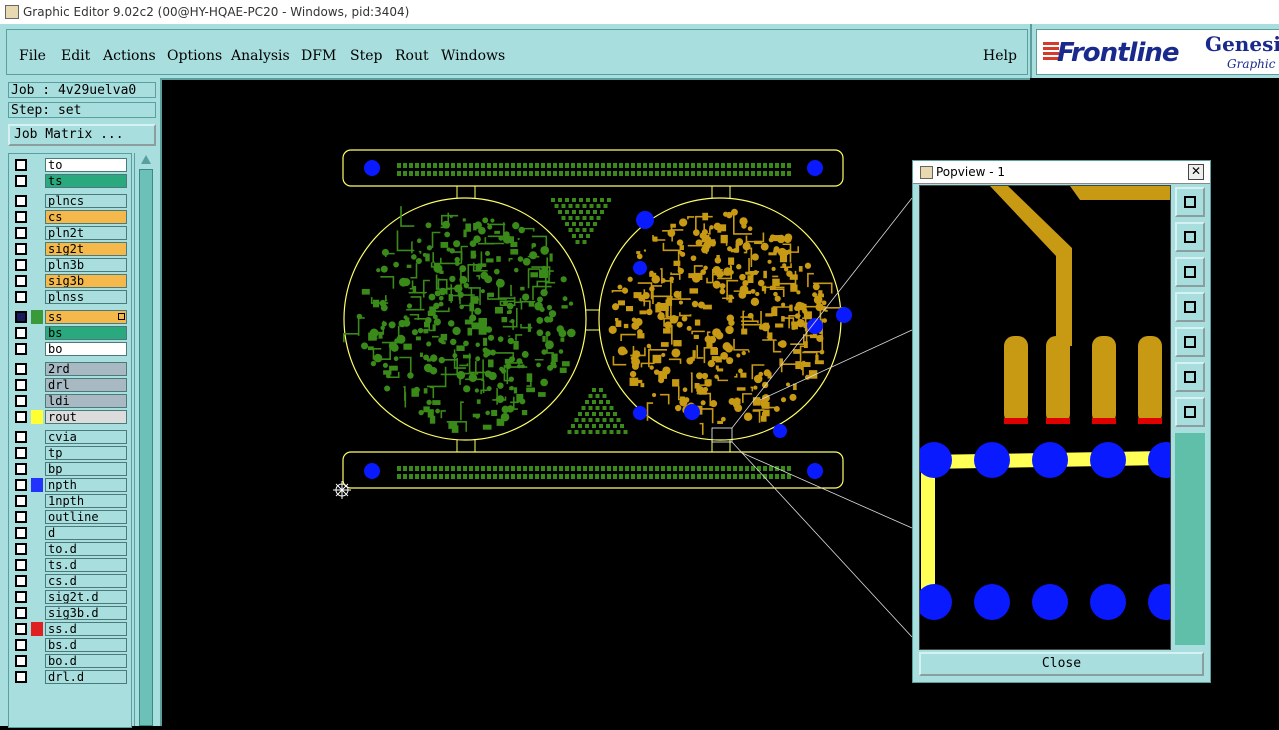  What do you see at coordinates (86, 629) in the screenshot?
I see `layer-name: ss.d` at bounding box center [86, 629].